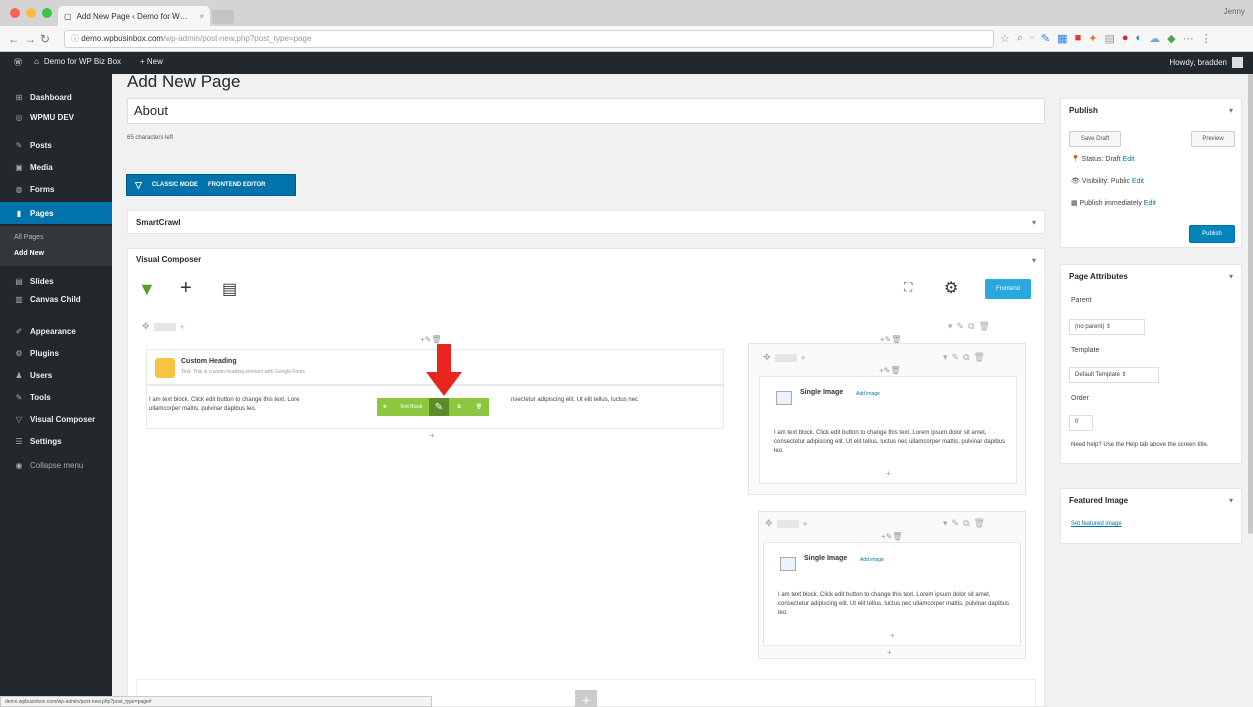  I want to click on gear-icon: ⚙, so click(951, 288).